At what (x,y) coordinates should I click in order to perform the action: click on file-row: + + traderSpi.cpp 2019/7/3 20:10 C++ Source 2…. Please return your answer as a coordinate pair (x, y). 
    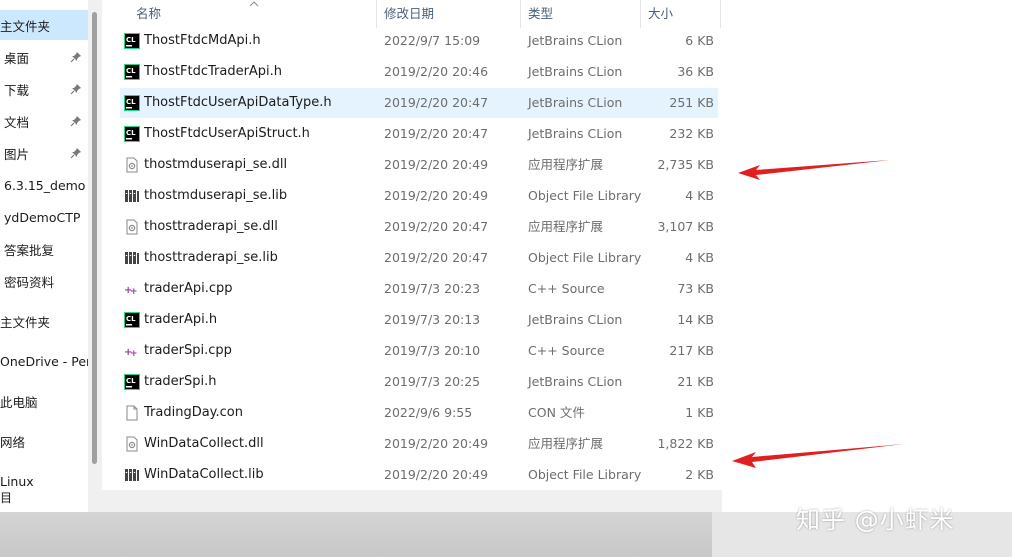
    Looking at the image, I should click on (419, 351).